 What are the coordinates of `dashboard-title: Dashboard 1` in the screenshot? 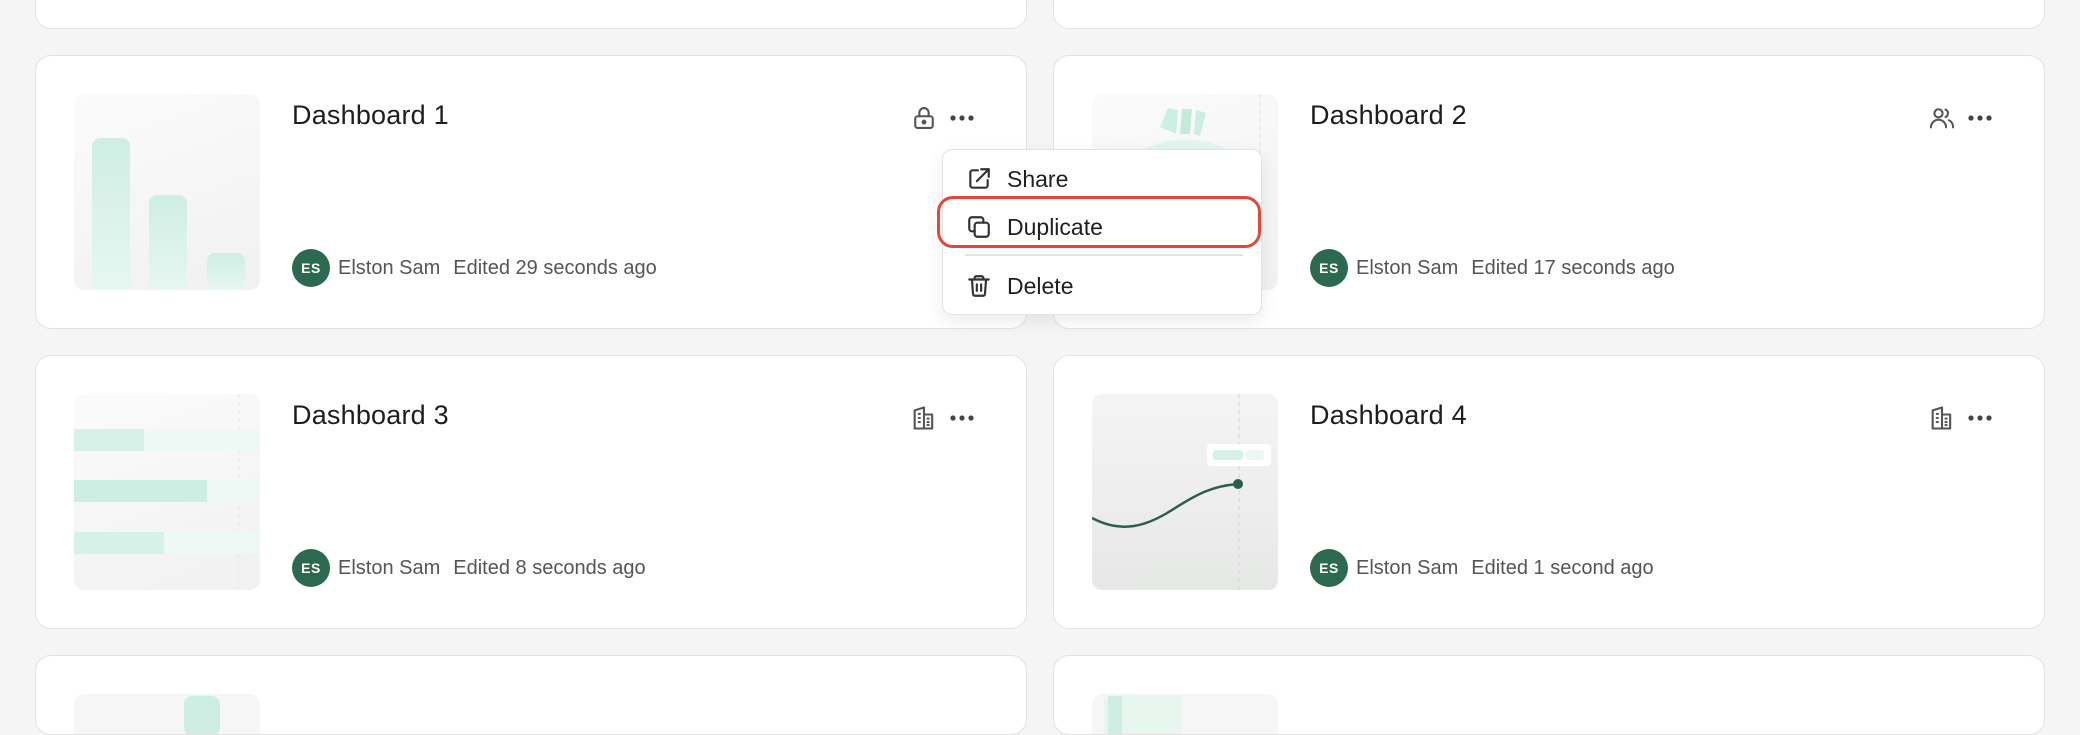 It's located at (370, 115).